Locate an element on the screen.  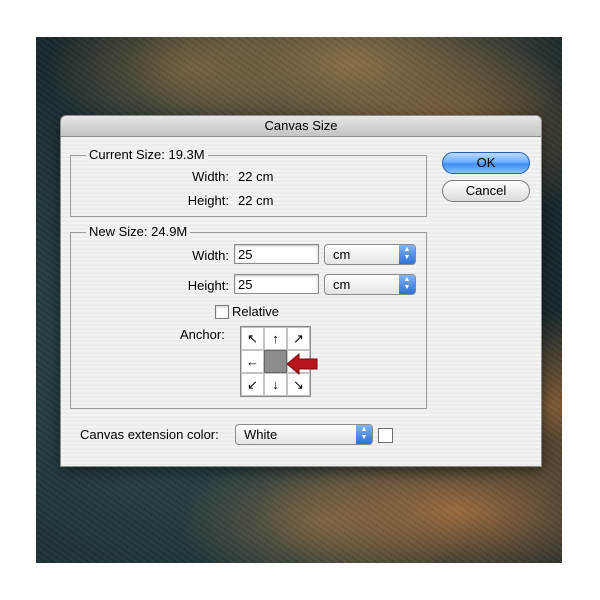
cancel-button: Cancel is located at coordinates (486, 191).